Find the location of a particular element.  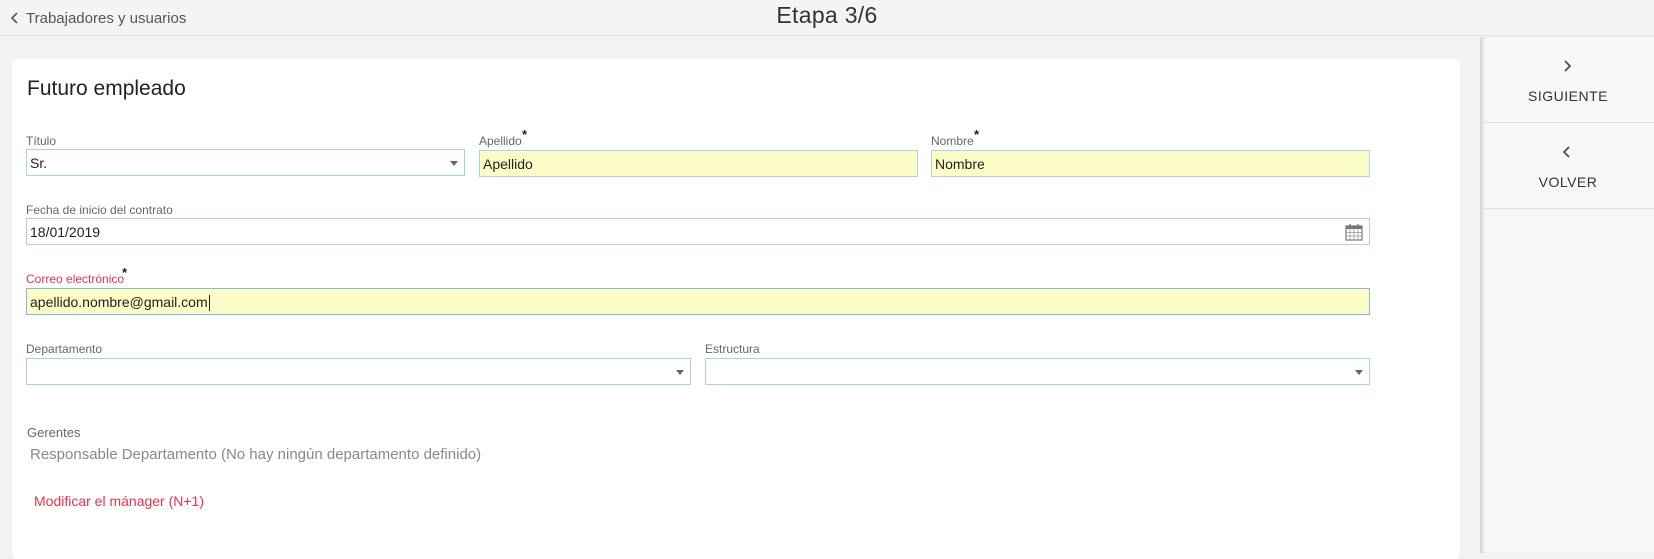

fecha-value: 18/01/2019 is located at coordinates (65, 232).